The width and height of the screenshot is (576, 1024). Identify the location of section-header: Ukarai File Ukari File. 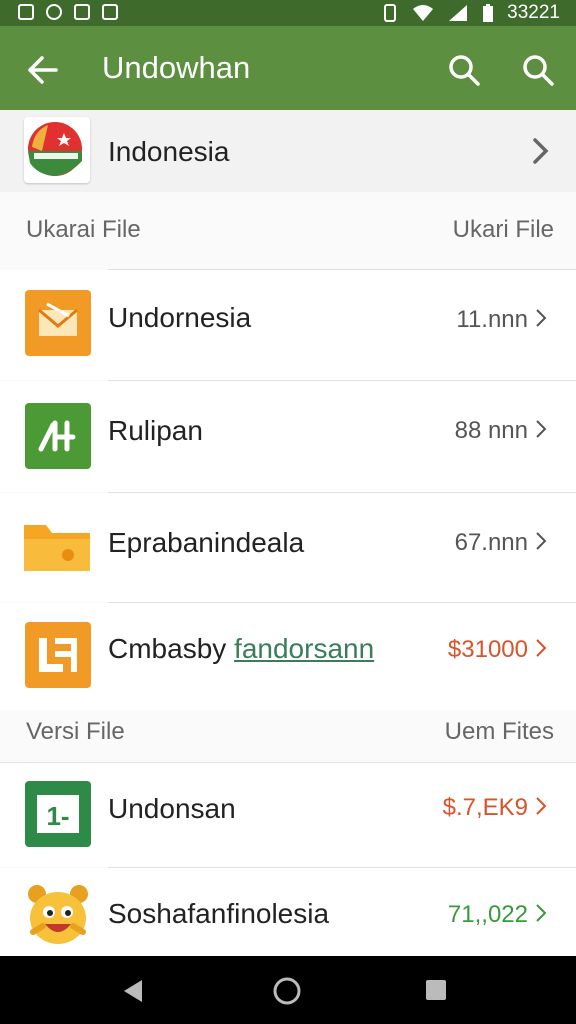
(288, 222).